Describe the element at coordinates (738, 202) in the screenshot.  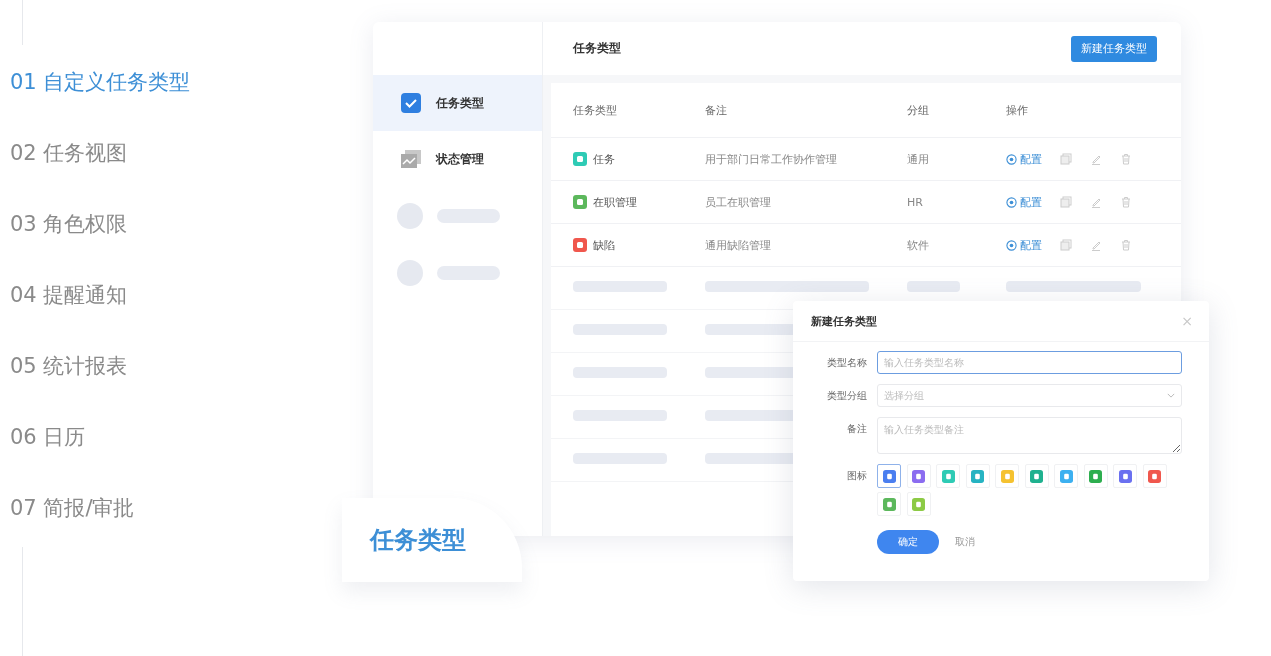
I see `table-cell-text: 员工在职管理` at that location.